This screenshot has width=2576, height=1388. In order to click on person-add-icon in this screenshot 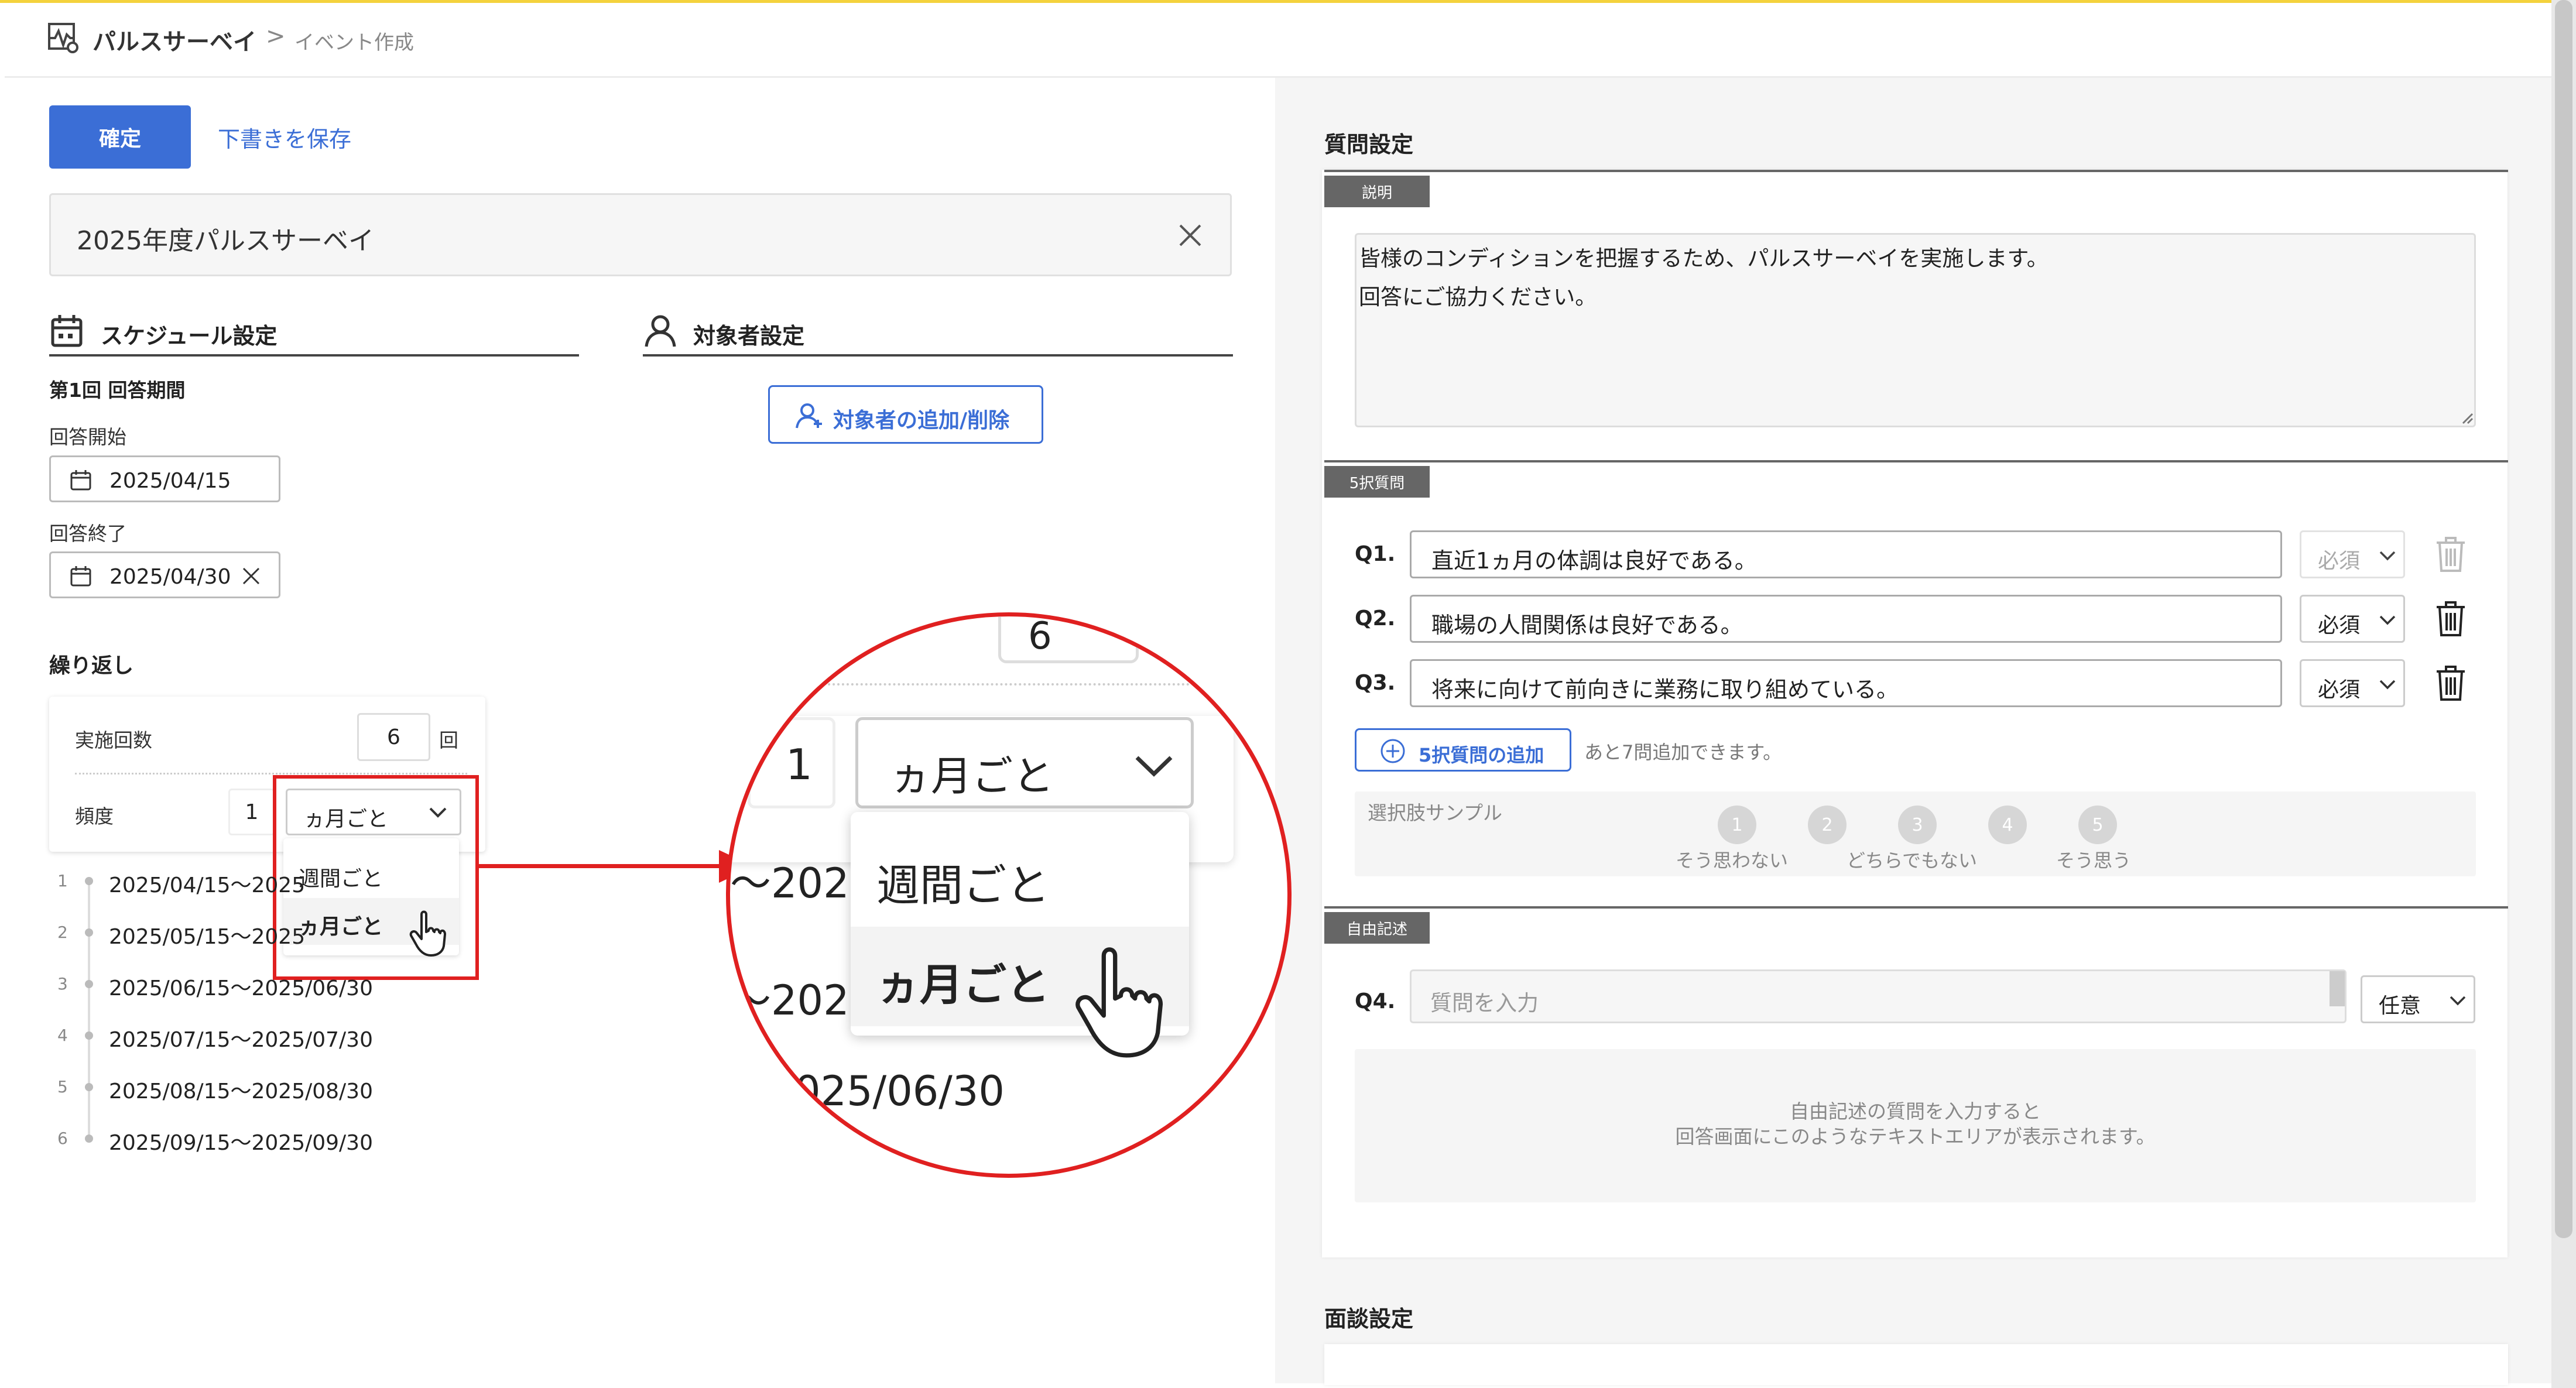, I will do `click(809, 416)`.